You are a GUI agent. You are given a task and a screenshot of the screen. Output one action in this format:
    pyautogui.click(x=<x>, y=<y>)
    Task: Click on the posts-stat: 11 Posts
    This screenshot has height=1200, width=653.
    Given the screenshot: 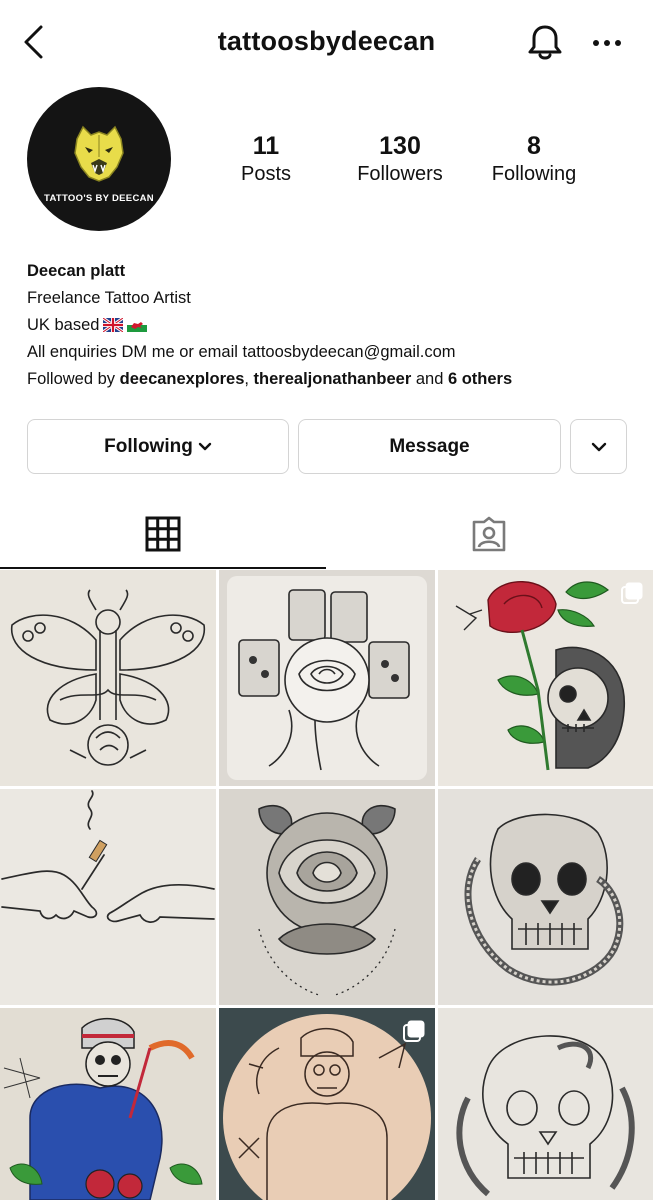 What is the action you would take?
    pyautogui.click(x=266, y=158)
    